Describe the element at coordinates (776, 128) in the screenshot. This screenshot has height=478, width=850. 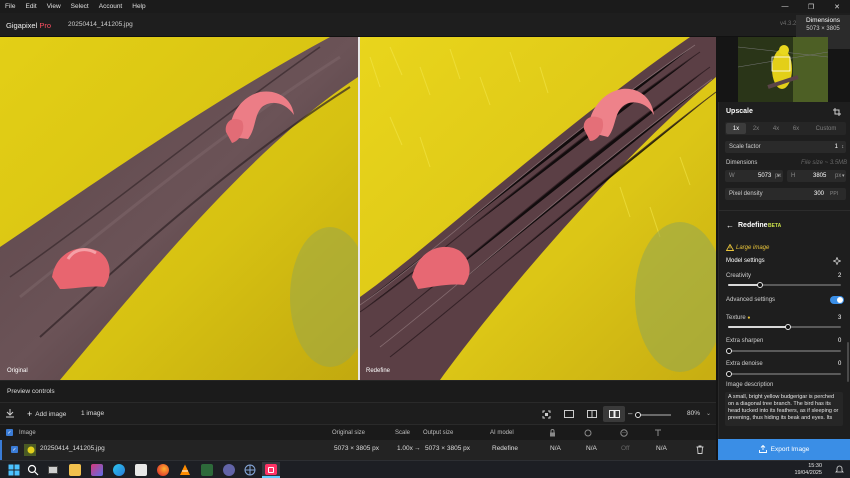
I see `scale-4x: 4x` at that location.